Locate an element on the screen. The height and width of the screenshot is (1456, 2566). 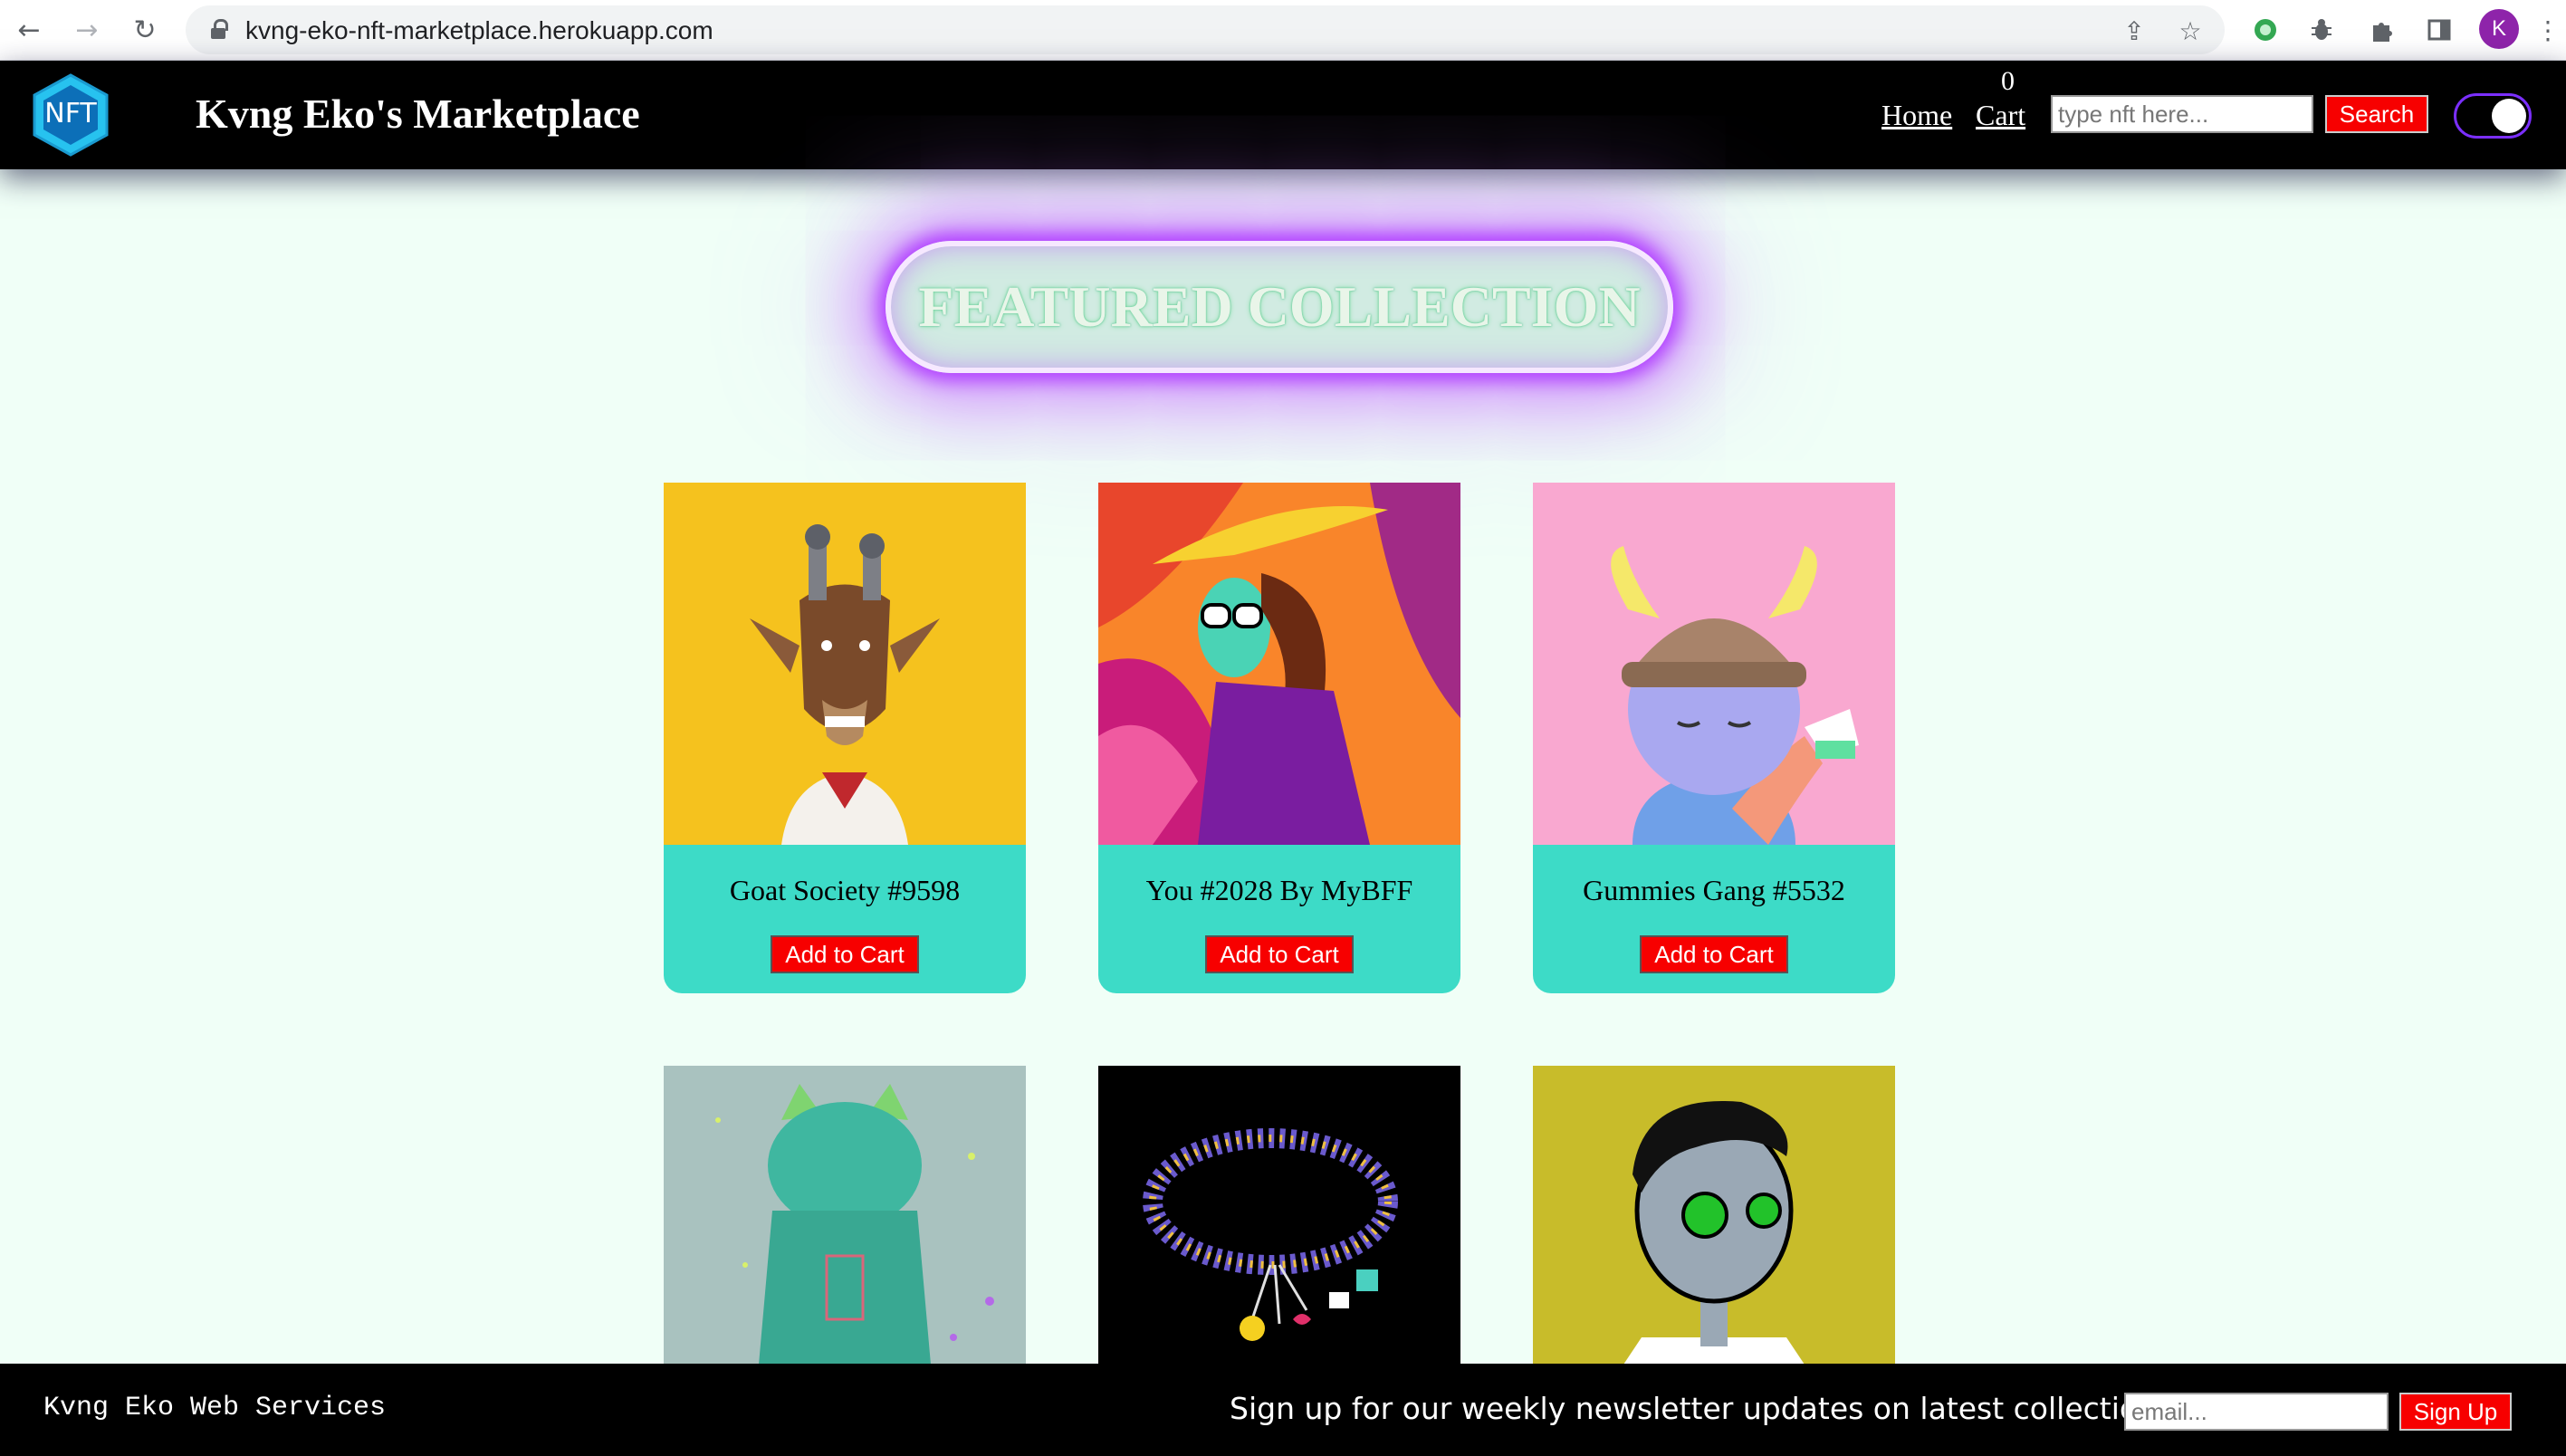
profile-avatar: K is located at coordinates (2499, 29).